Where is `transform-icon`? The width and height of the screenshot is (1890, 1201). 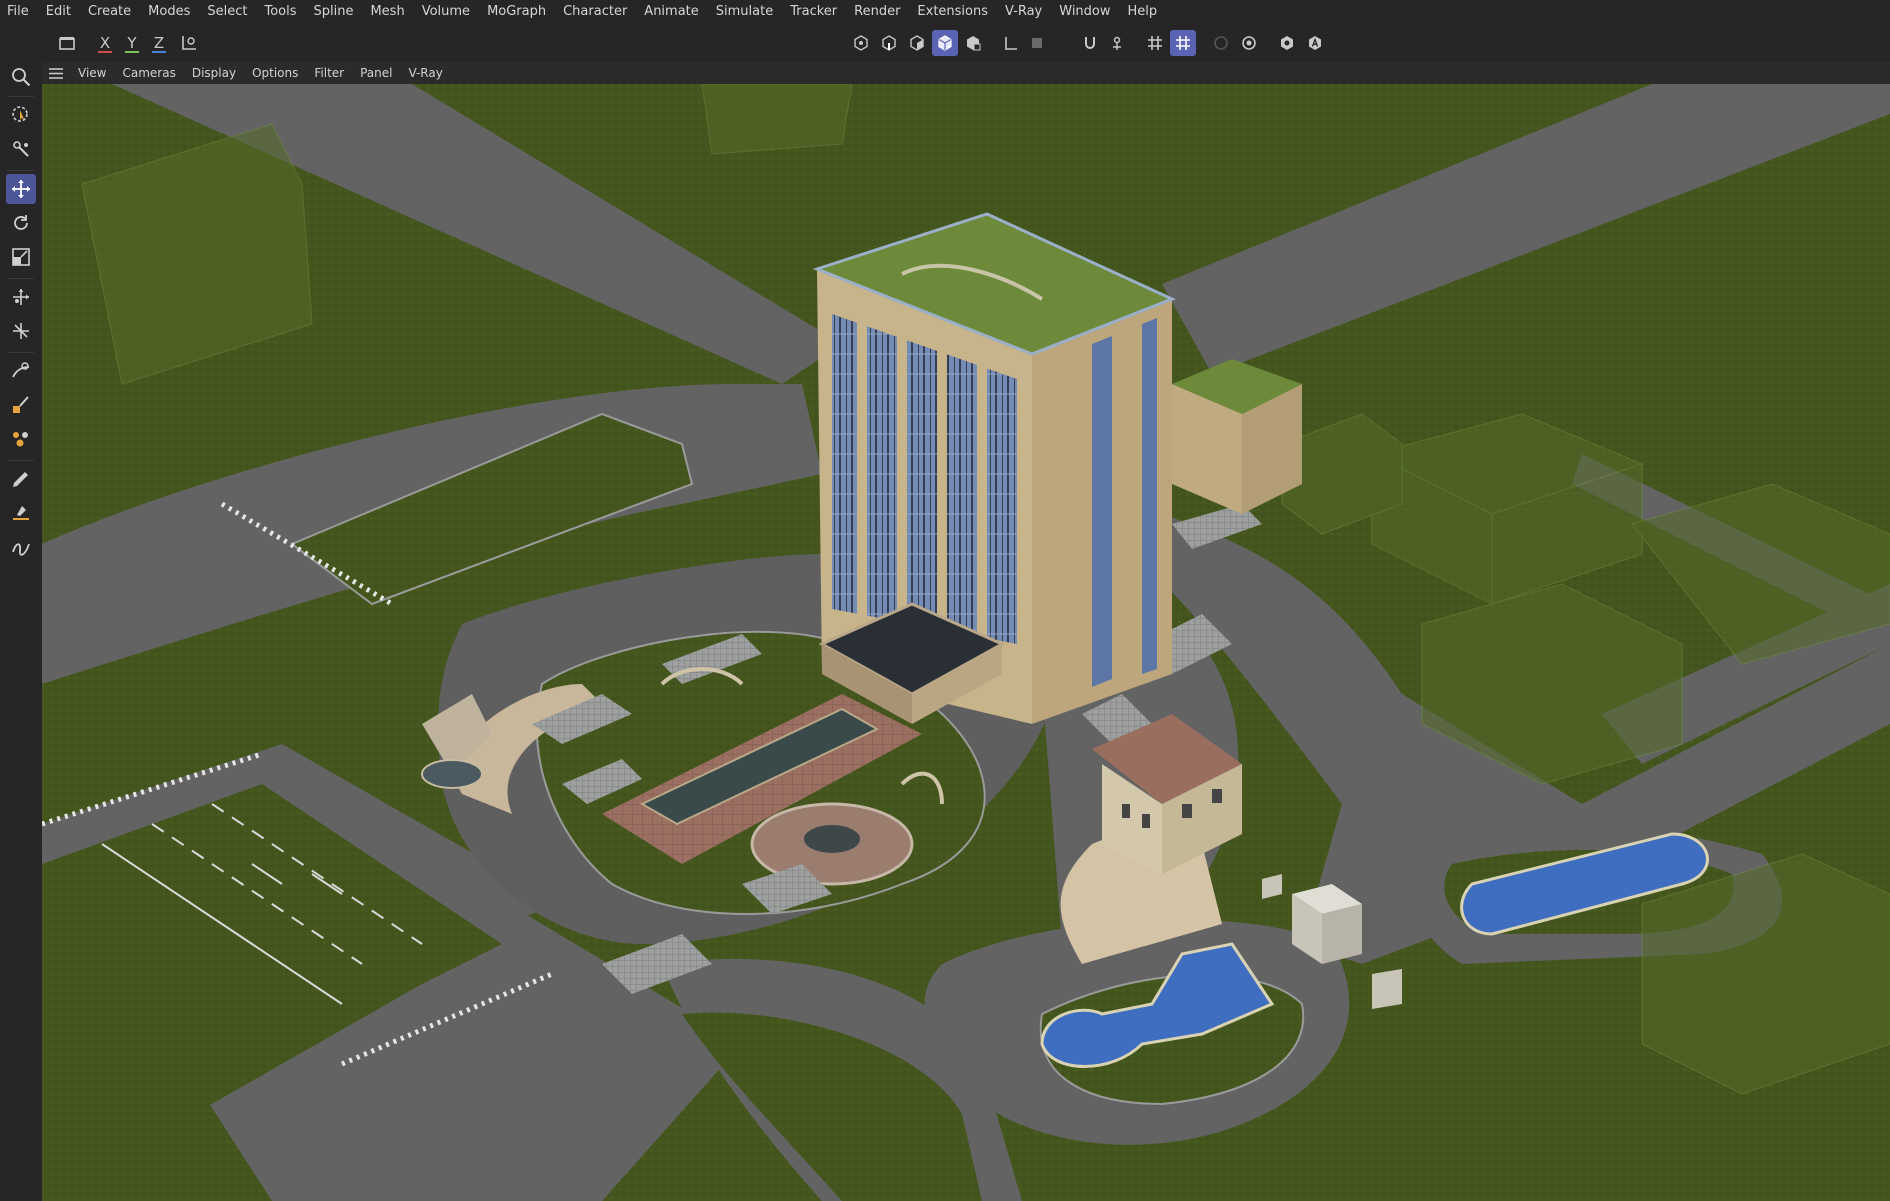
transform-icon is located at coordinates (21, 297).